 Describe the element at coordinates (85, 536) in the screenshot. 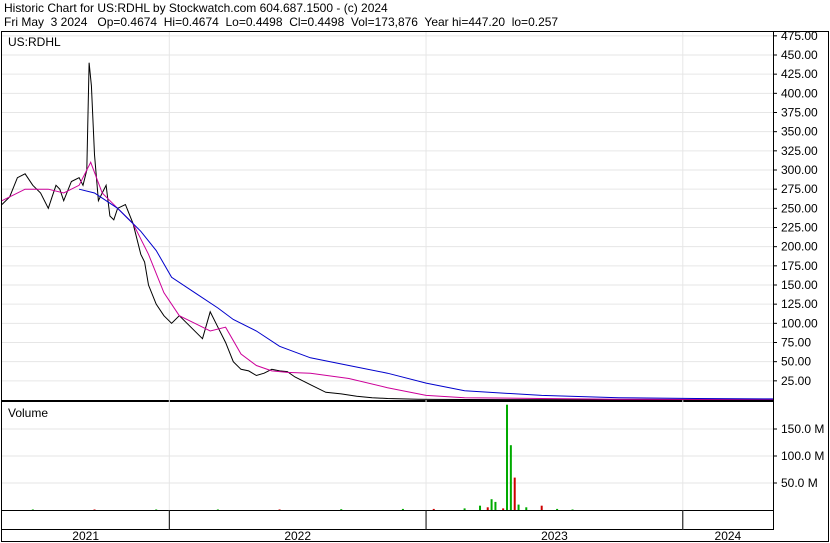

I see `year-label: 2021` at that location.